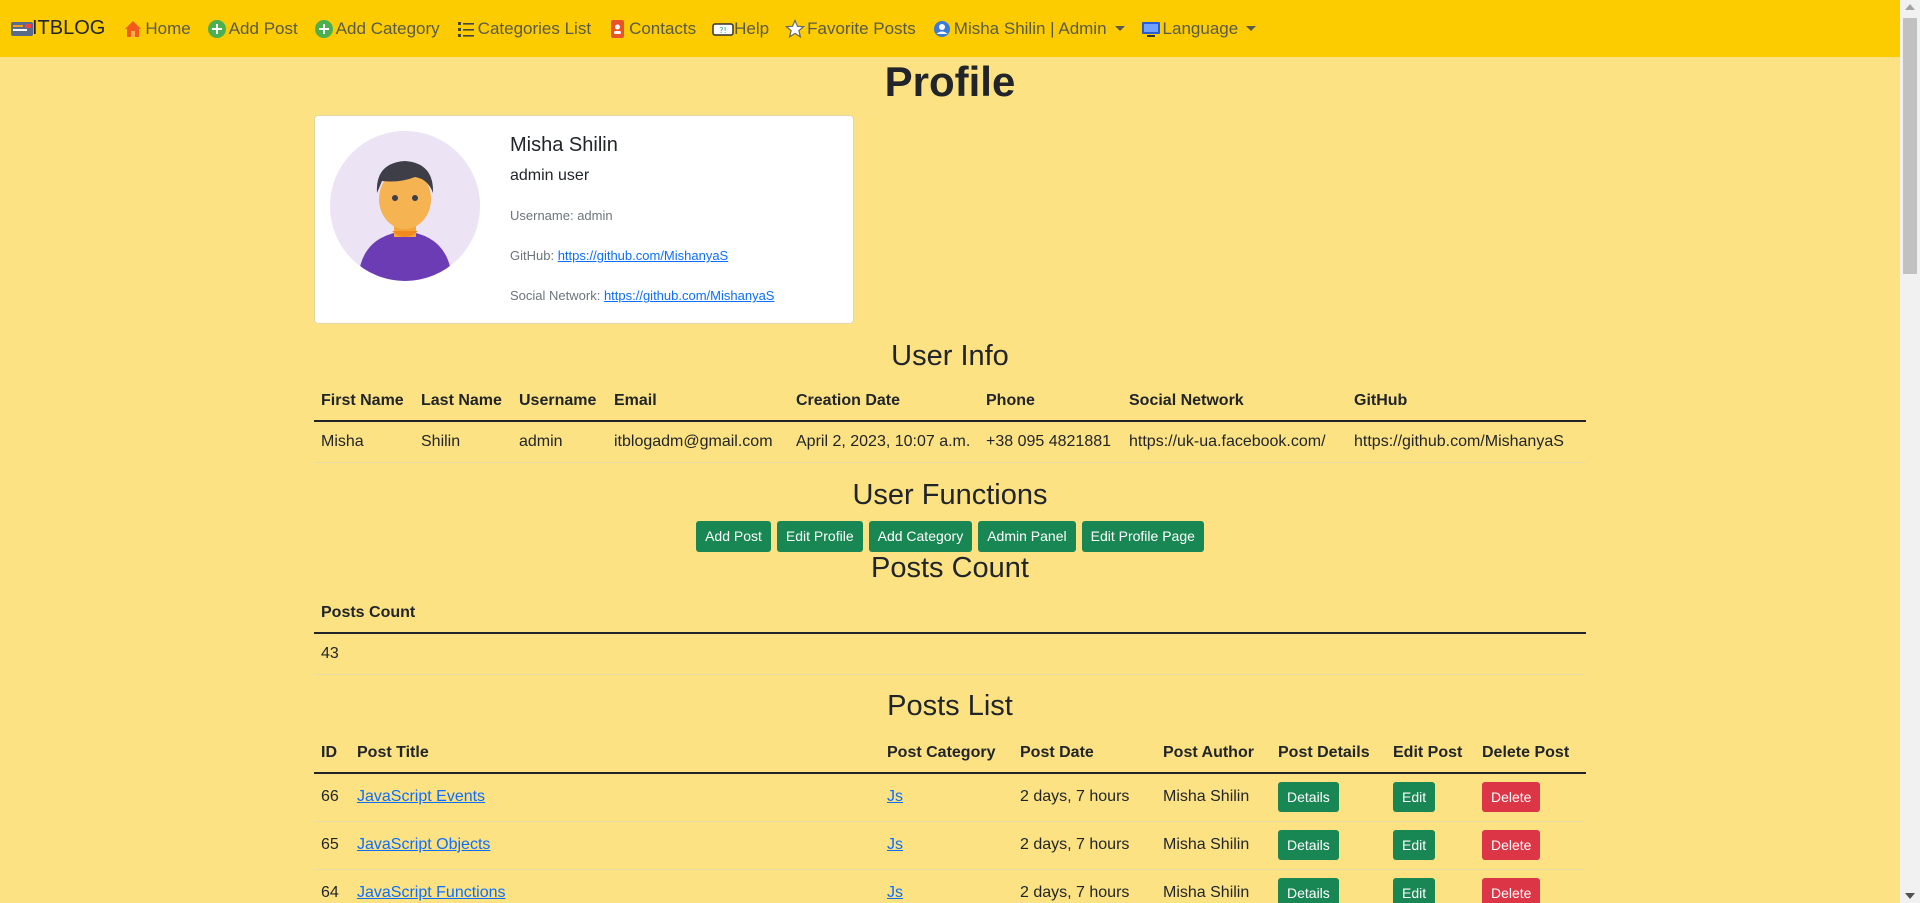  What do you see at coordinates (1466, 442) in the screenshot?
I see `table-cell: https://github.com/MishanyaS` at bounding box center [1466, 442].